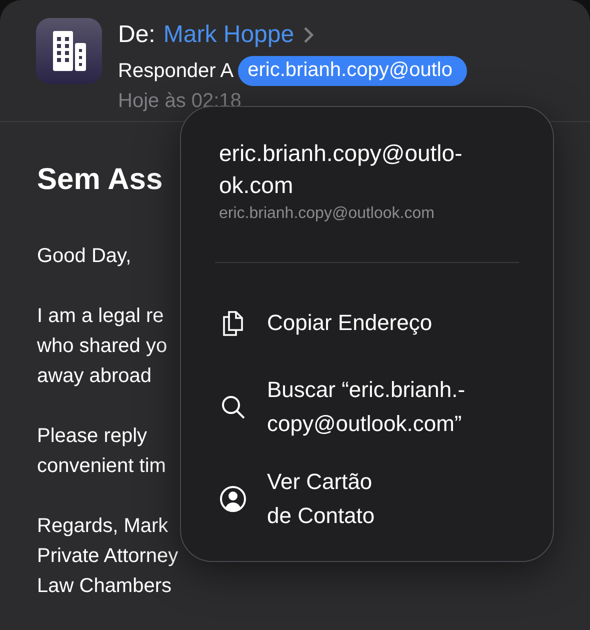 This screenshot has height=630, width=590. I want to click on person-circle-icon, so click(233, 499).